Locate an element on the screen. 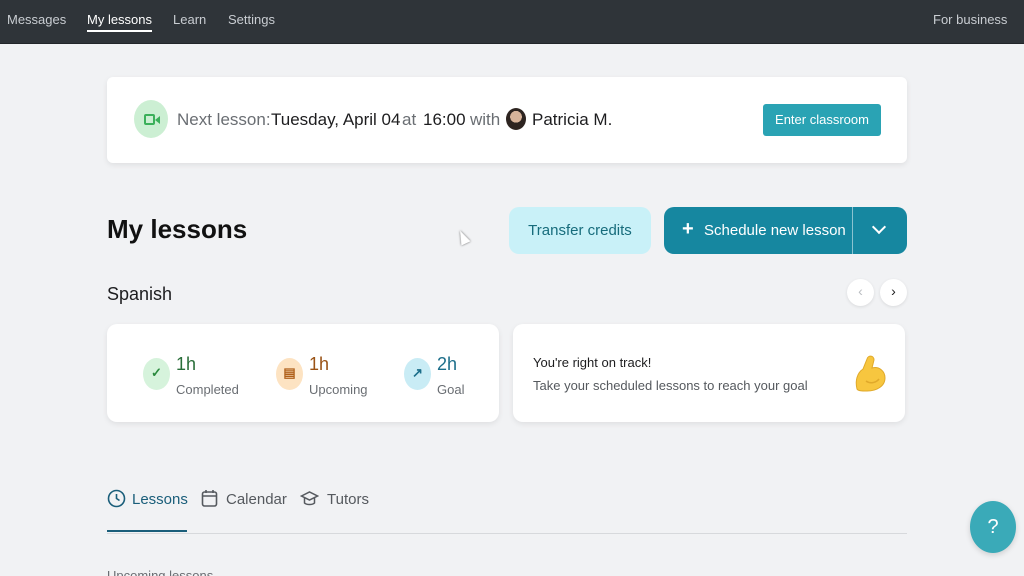  plus-icon: + is located at coordinates (688, 229).